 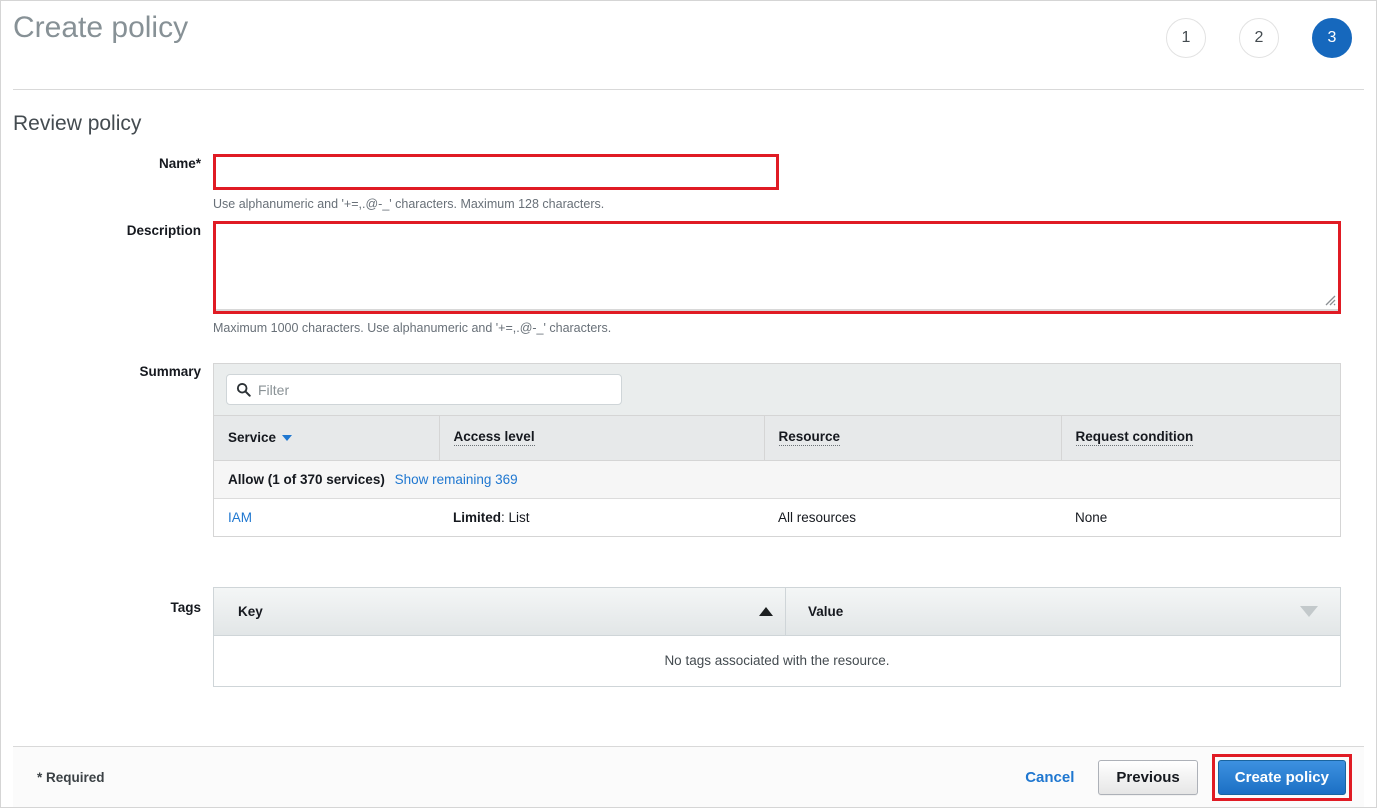 What do you see at coordinates (163, 230) in the screenshot?
I see `description-label: Description` at bounding box center [163, 230].